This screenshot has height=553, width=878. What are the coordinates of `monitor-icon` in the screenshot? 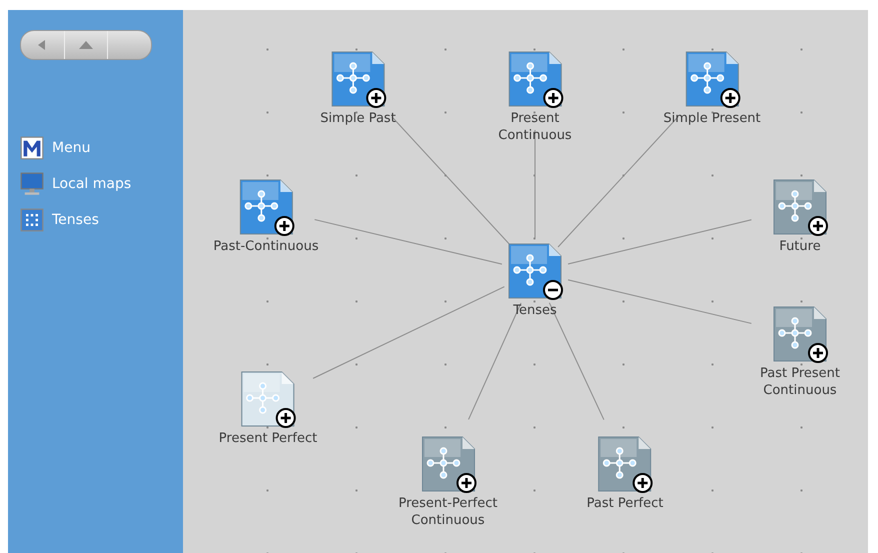 It's located at (32, 184).